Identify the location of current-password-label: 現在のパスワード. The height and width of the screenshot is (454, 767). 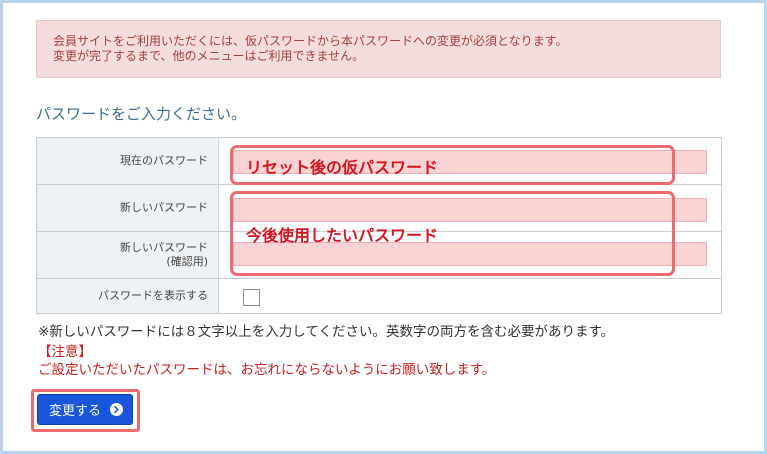
(128, 161).